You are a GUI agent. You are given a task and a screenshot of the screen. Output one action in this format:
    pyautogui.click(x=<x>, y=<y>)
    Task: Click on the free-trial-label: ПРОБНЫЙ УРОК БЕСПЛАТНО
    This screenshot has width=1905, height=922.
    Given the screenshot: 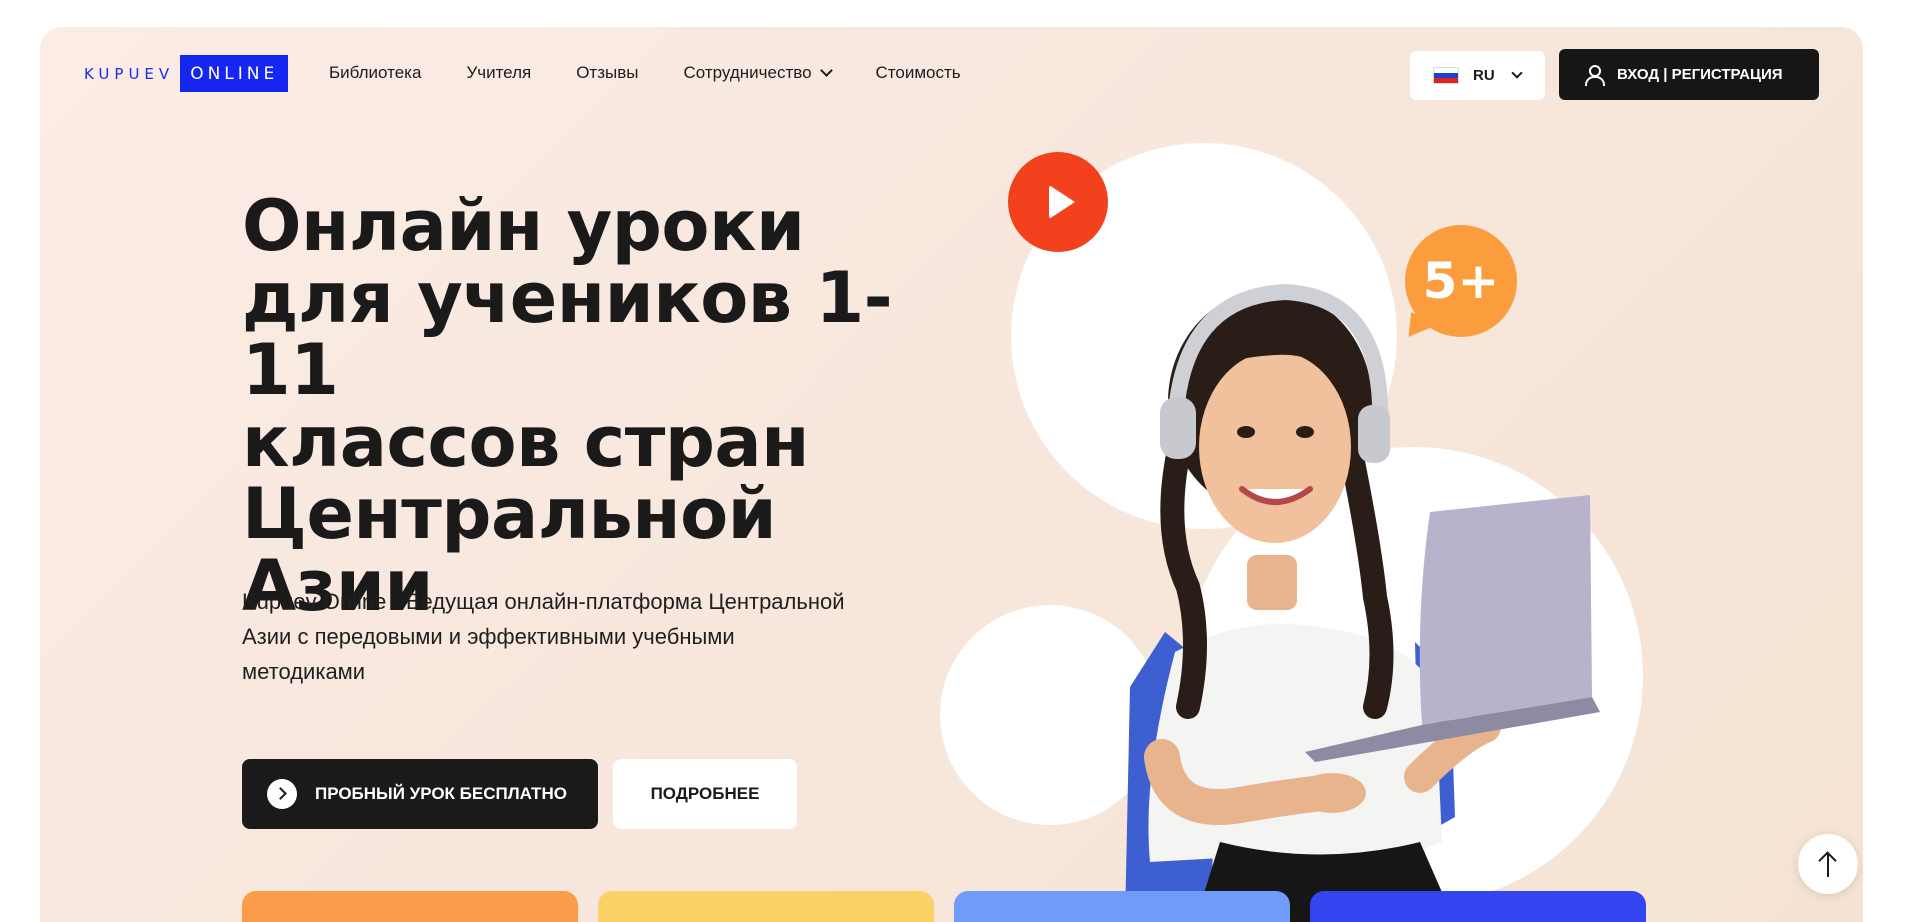 What is the action you would take?
    pyautogui.click(x=441, y=793)
    